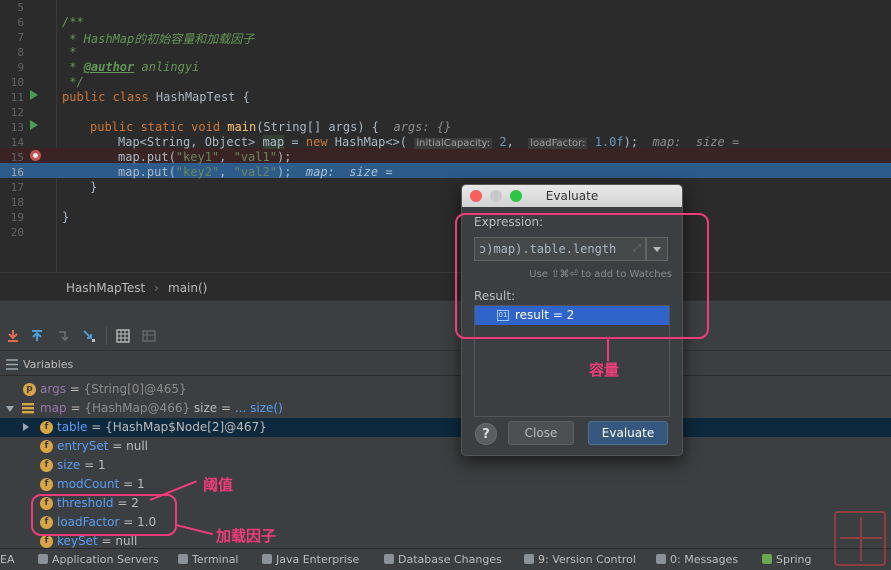 The width and height of the screenshot is (891, 570). I want to click on param-hint-initial-capacity: initialCapacity:, so click(453, 143).